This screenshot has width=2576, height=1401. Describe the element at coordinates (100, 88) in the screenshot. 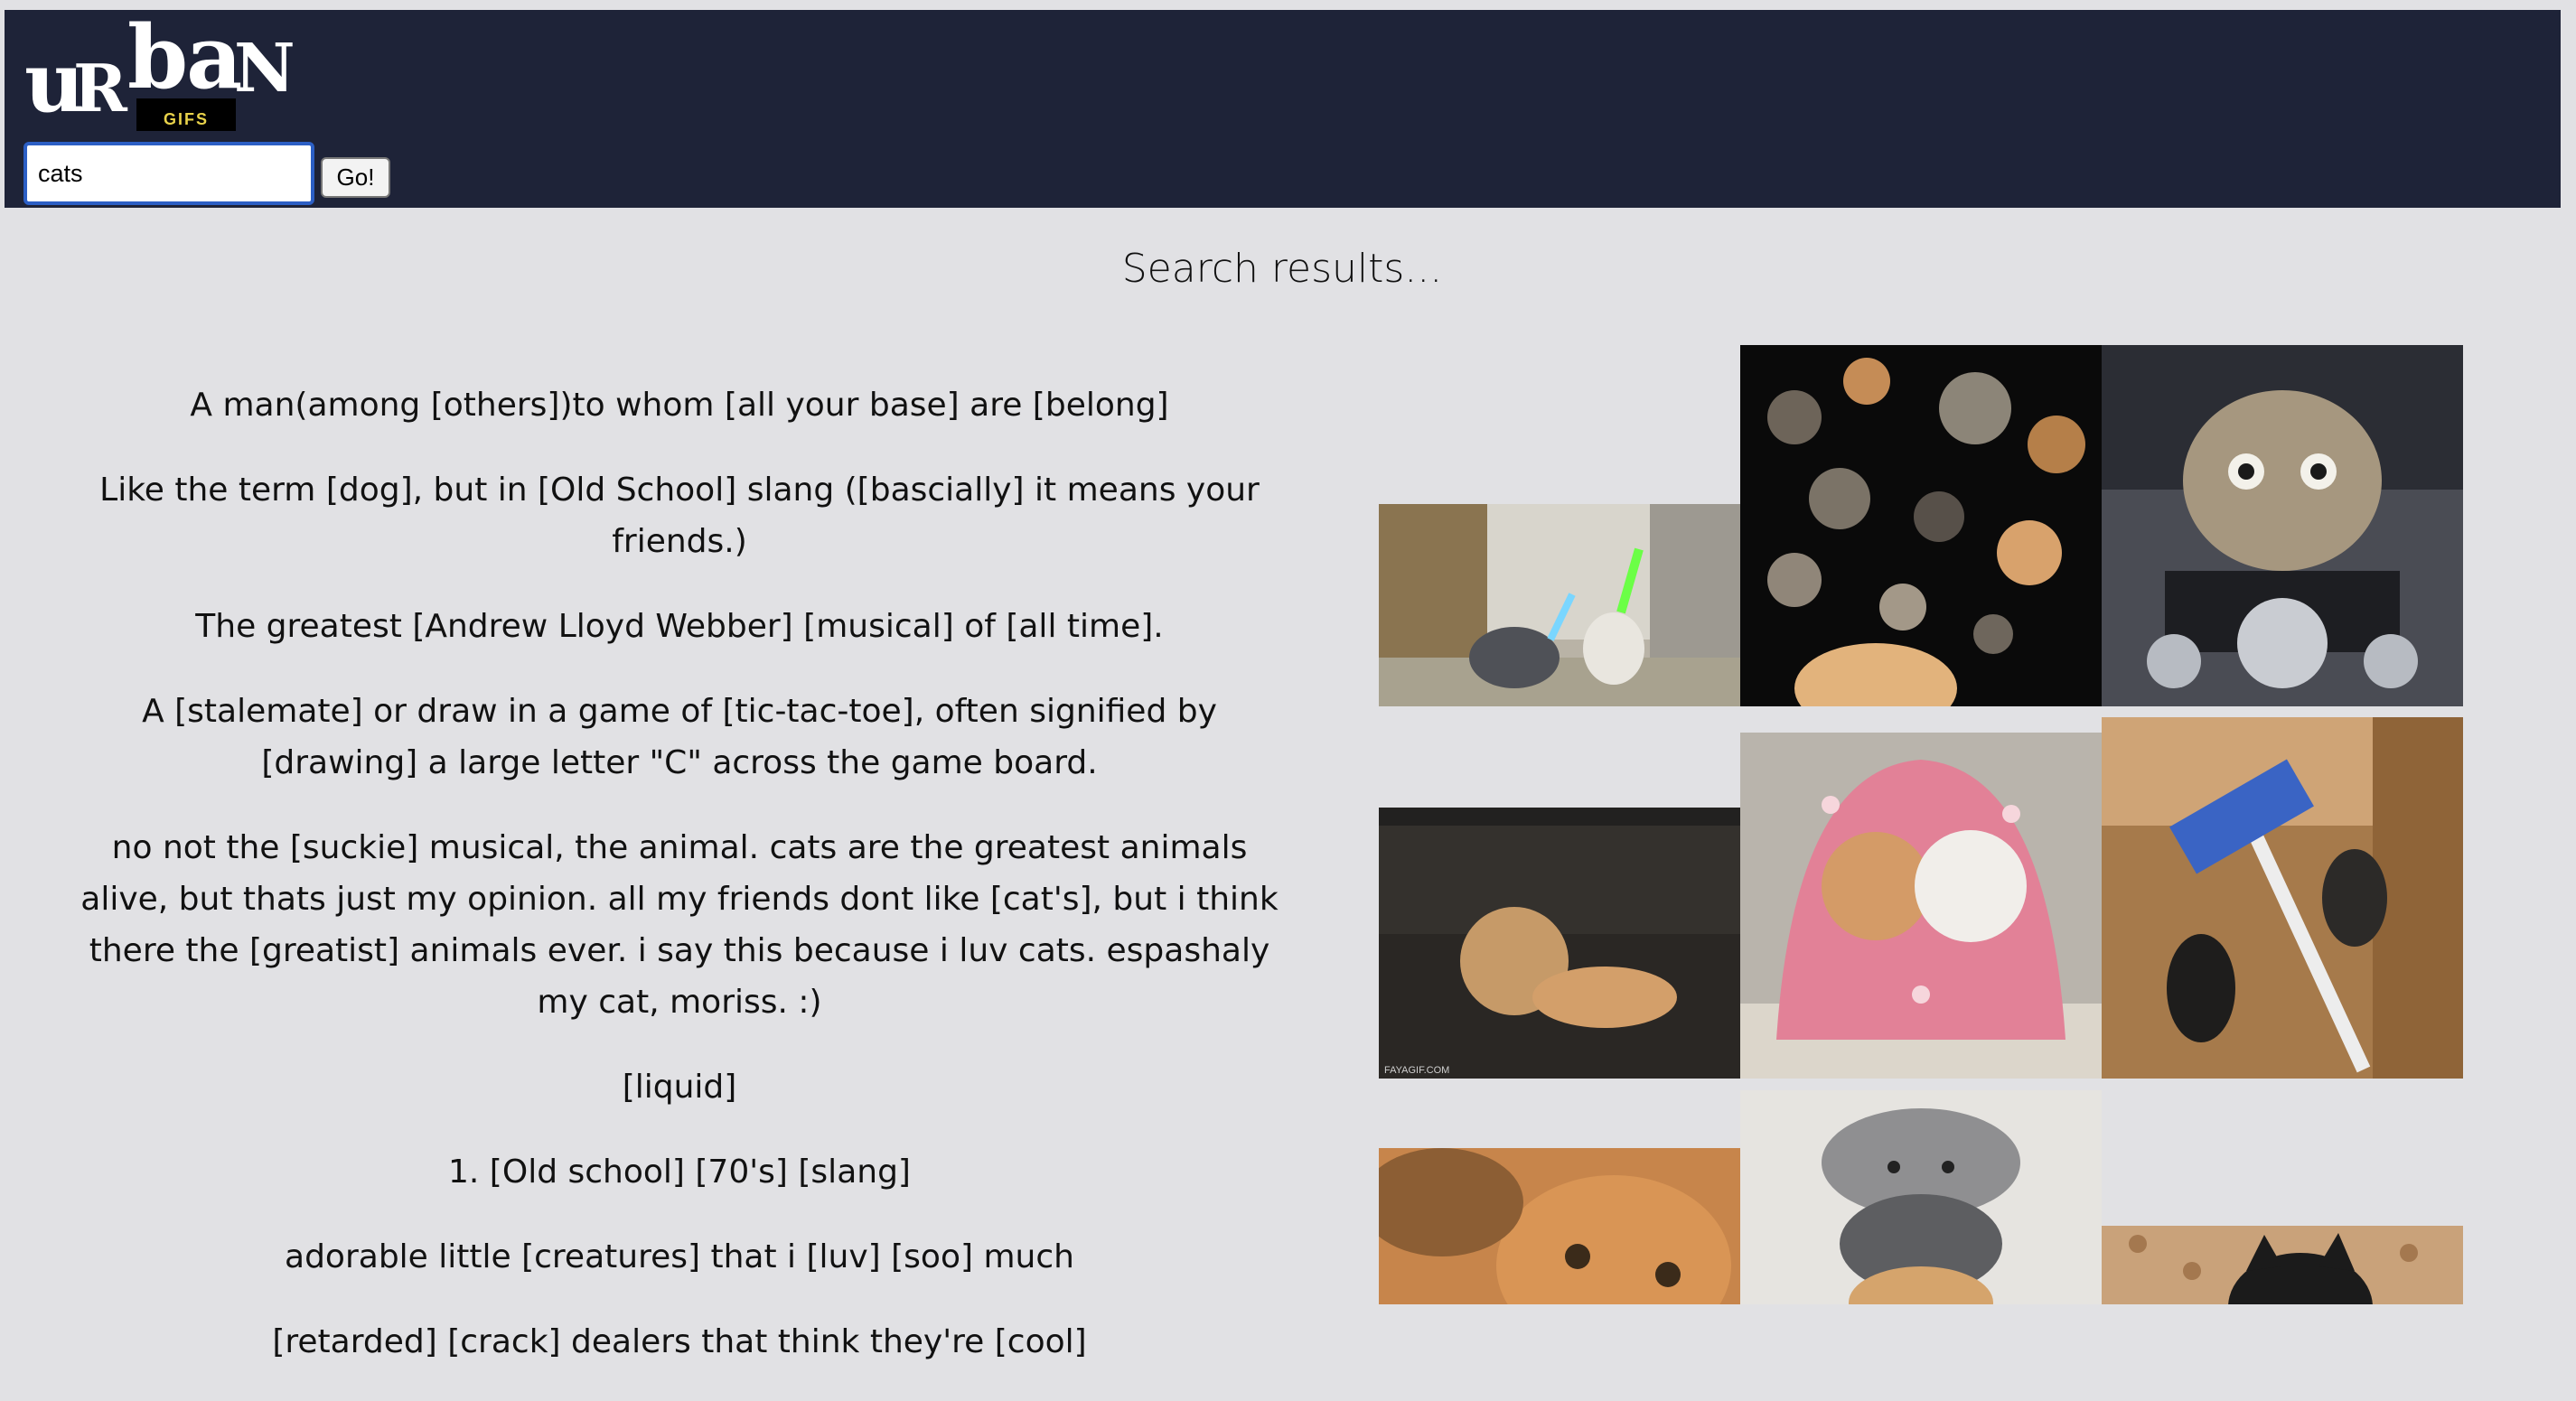

I see `svg-text: R` at that location.